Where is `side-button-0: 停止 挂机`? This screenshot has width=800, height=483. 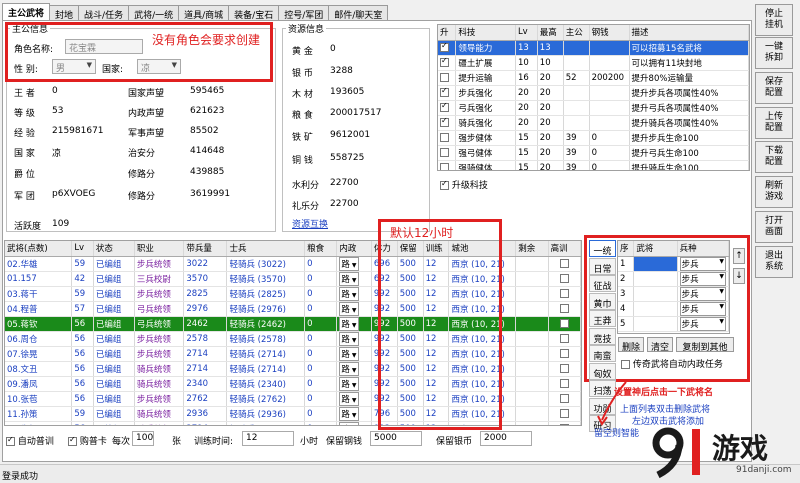 side-button-0: 停止 挂机 is located at coordinates (774, 20).